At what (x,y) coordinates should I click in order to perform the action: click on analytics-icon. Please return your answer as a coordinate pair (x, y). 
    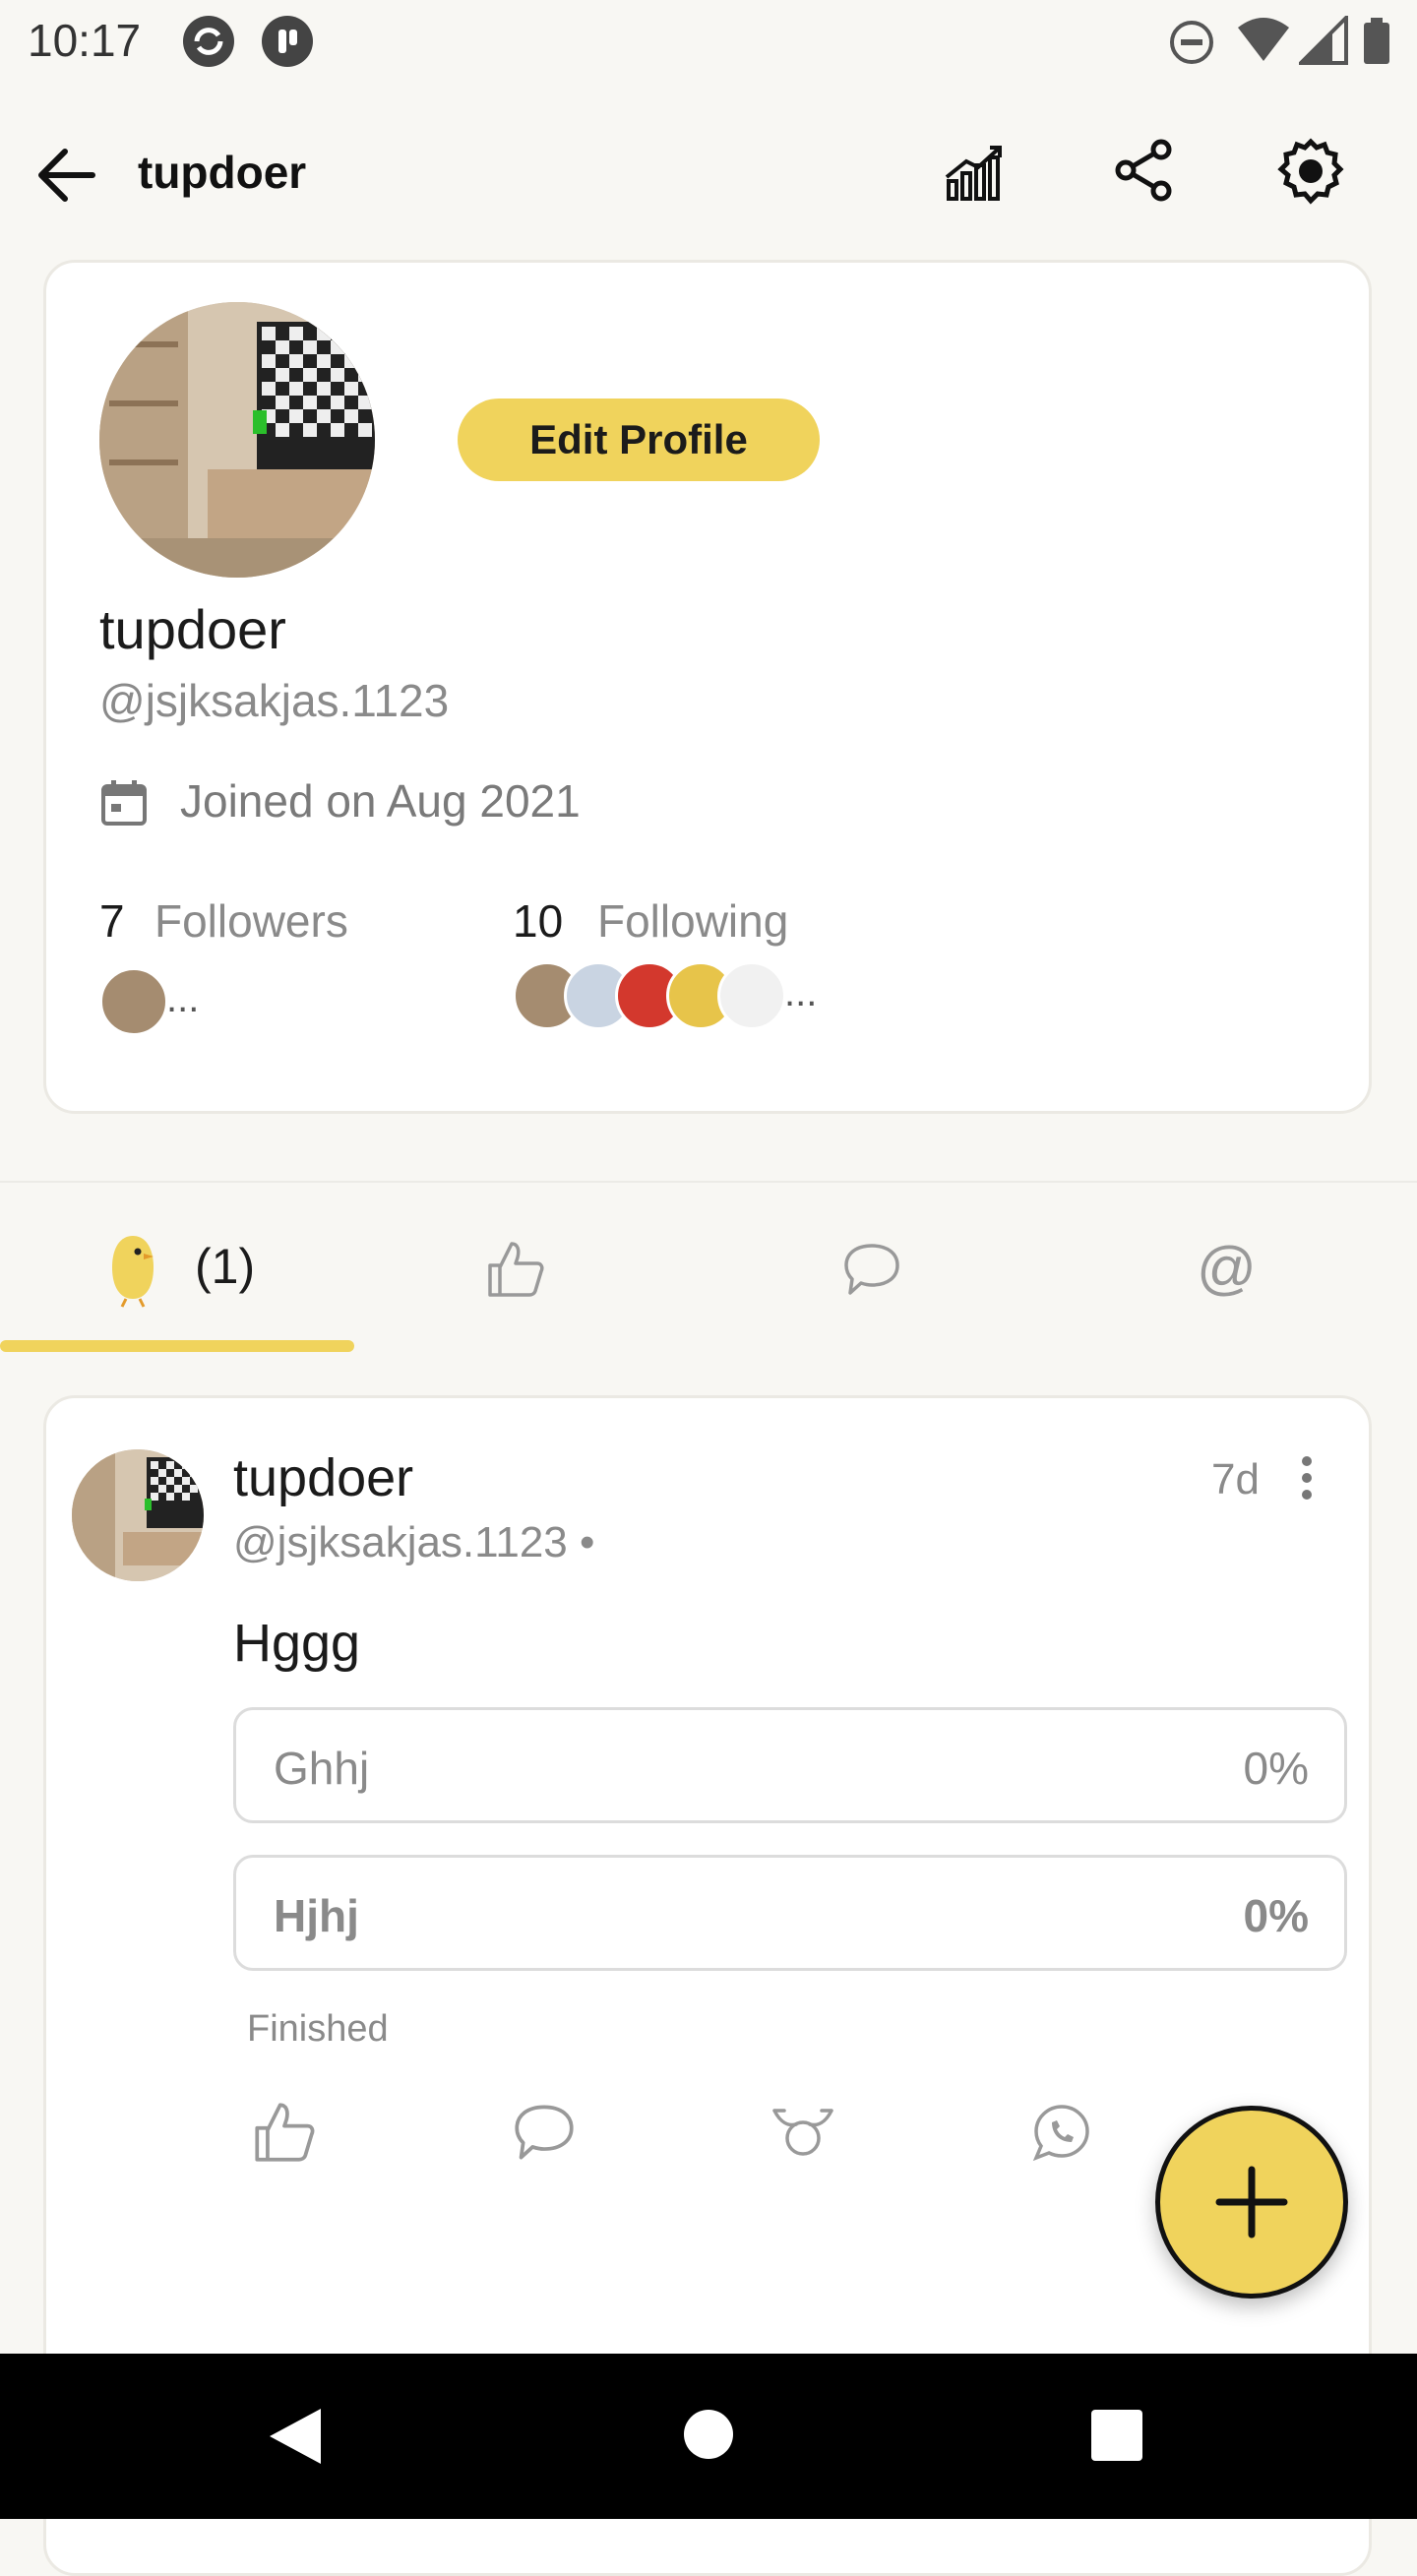
    Looking at the image, I should click on (975, 172).